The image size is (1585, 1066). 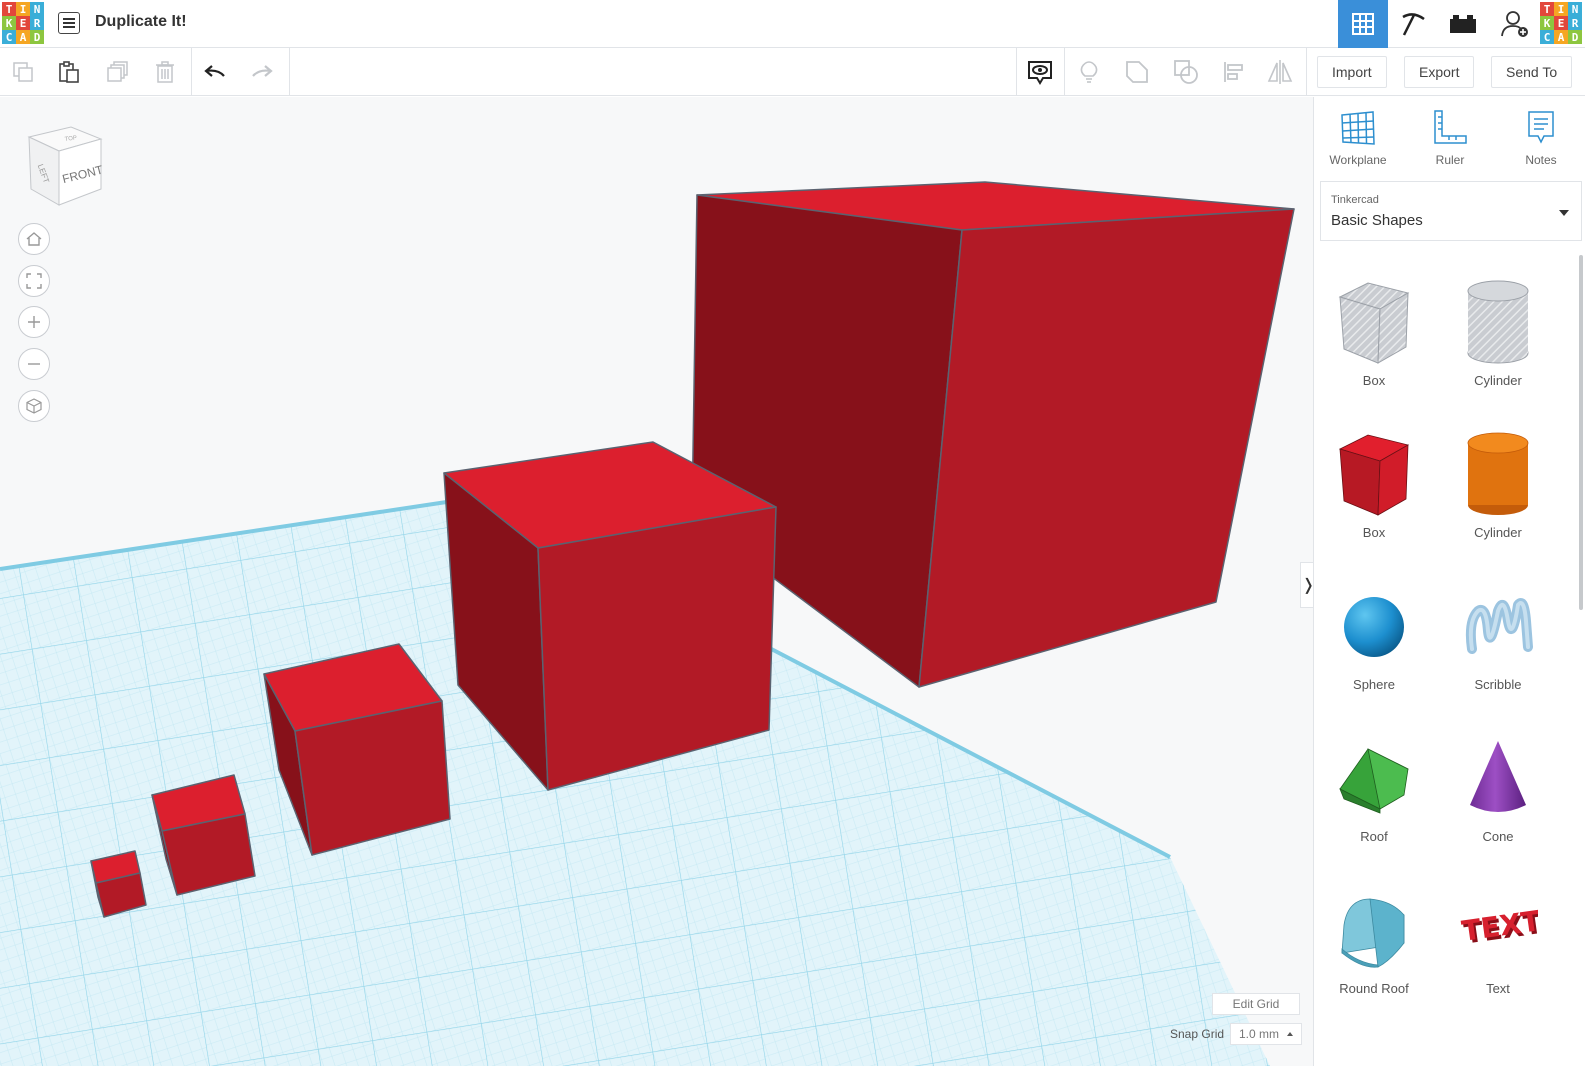 I want to click on shape-label: Round Roof, so click(x=1374, y=988).